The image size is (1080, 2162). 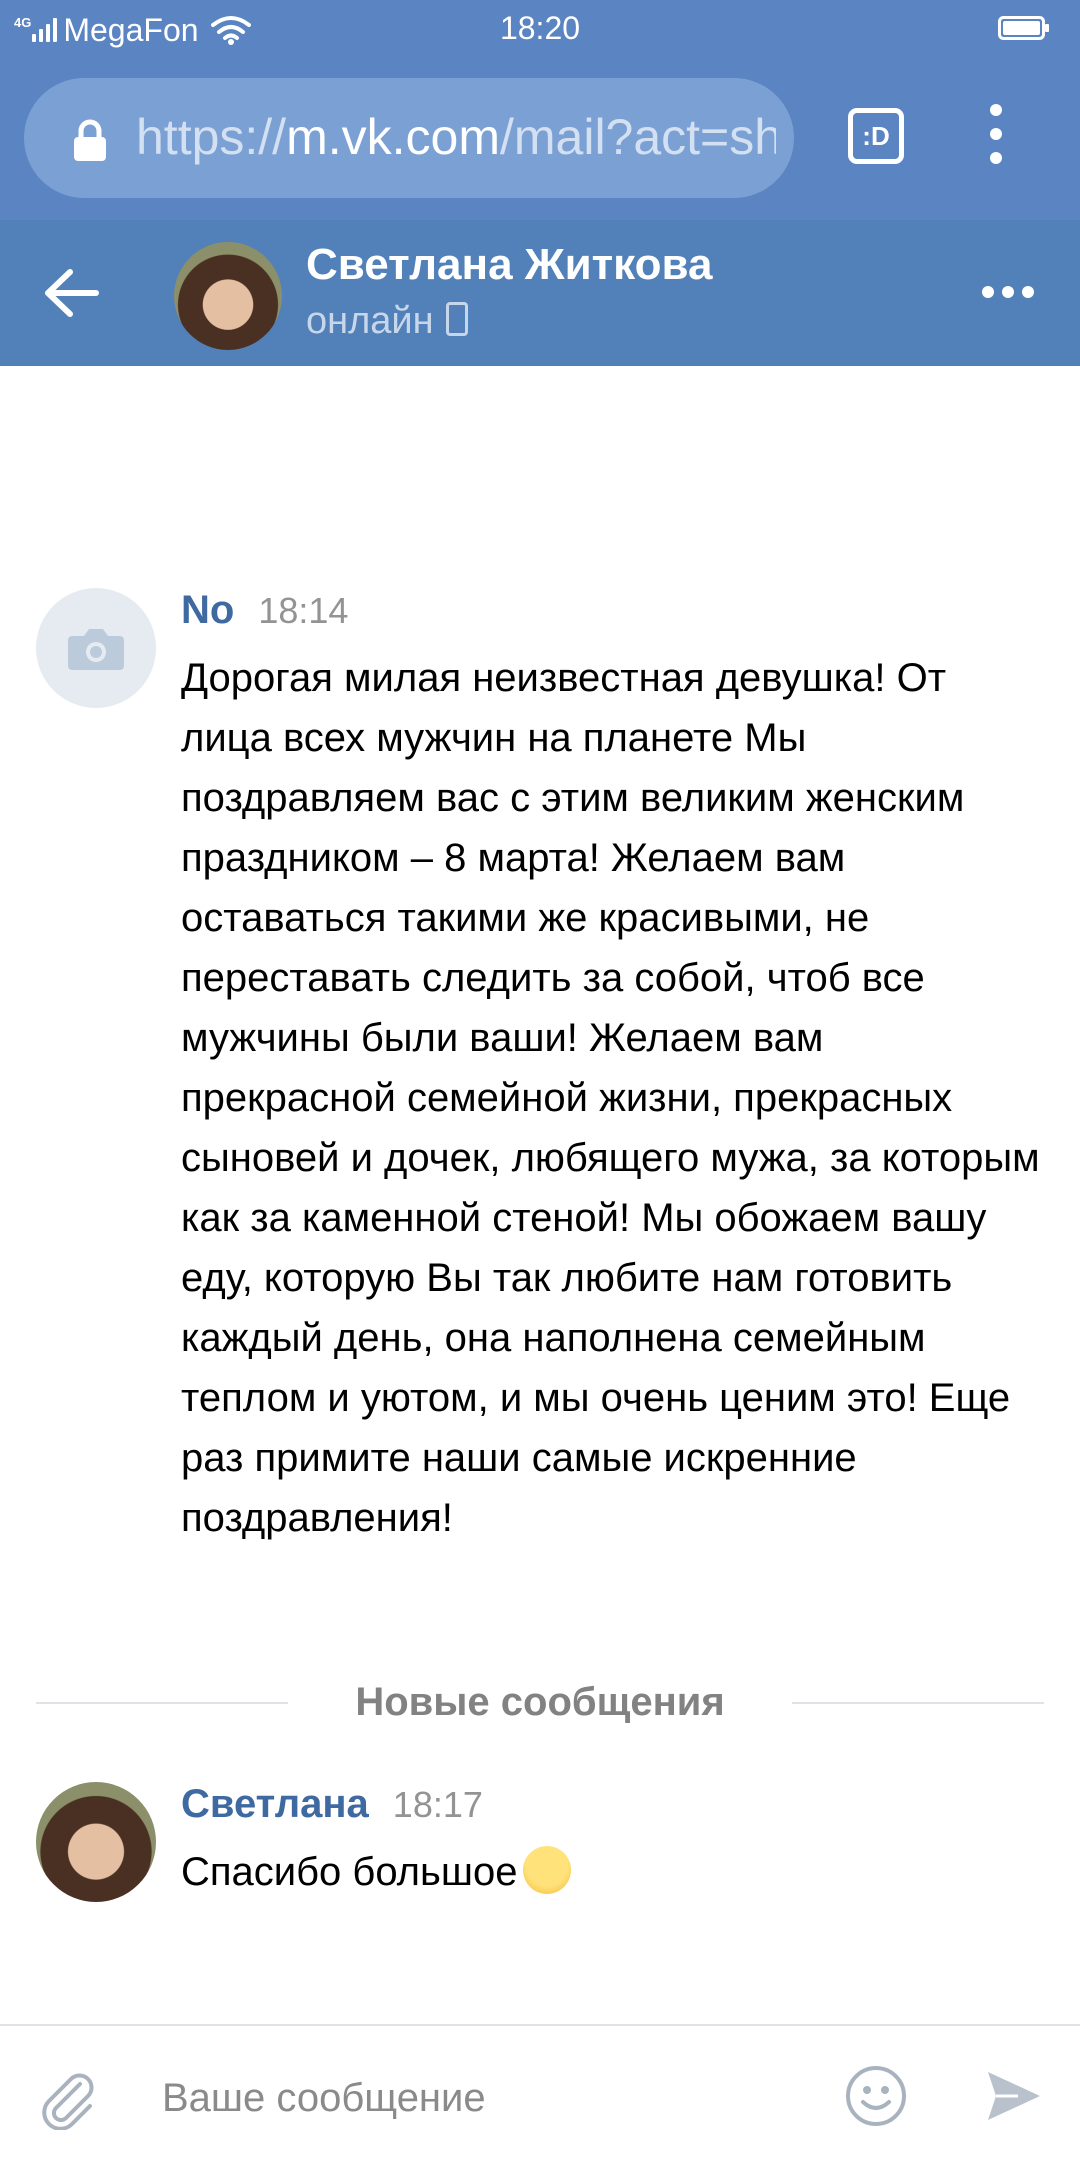 I want to click on camera-icon, so click(x=96, y=649).